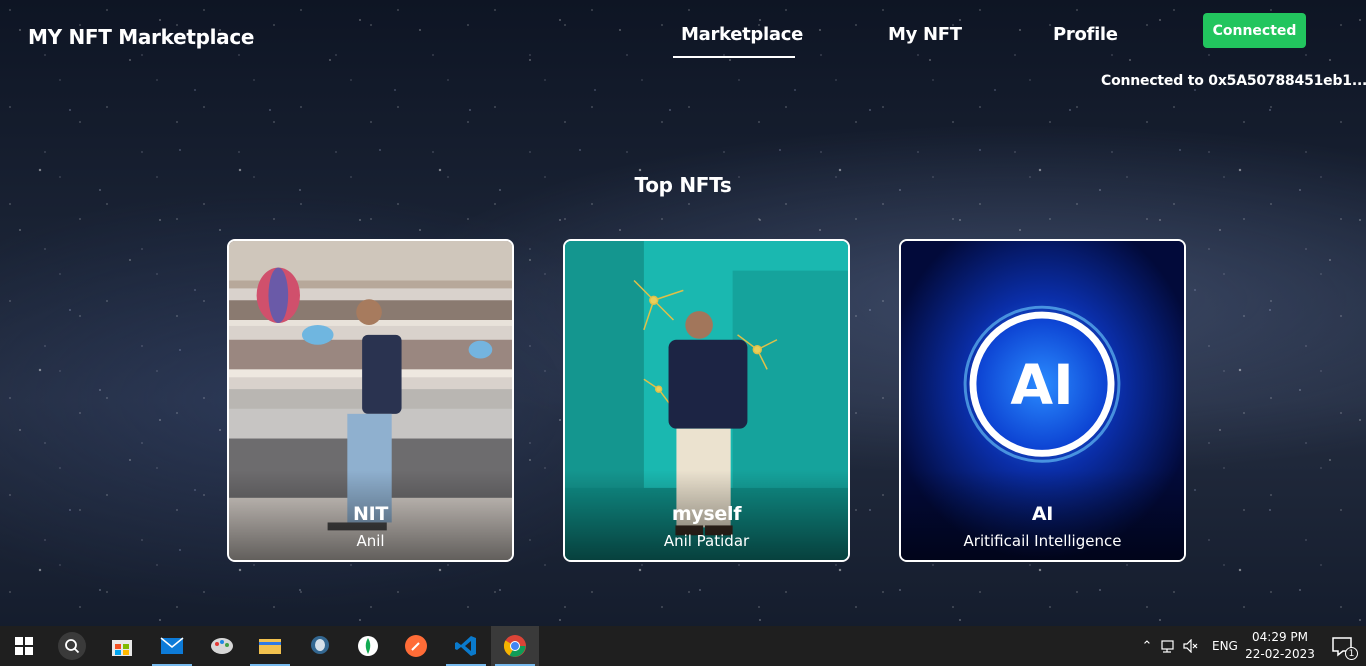 This screenshot has width=1366, height=666. Describe the element at coordinates (320, 646) in the screenshot. I see `postgres-icon` at that location.